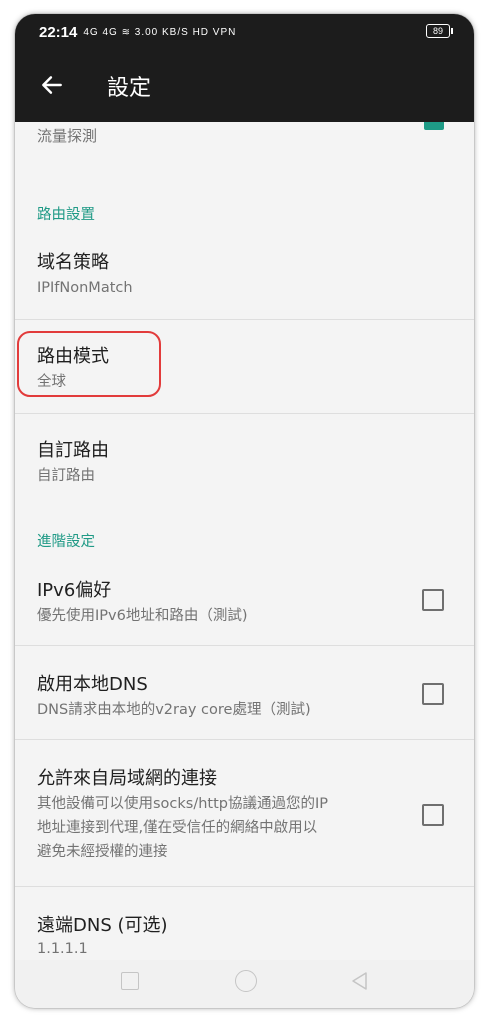 The image size is (489, 1024). Describe the element at coordinates (73, 450) in the screenshot. I see `setting-title: 自訂路由` at that location.